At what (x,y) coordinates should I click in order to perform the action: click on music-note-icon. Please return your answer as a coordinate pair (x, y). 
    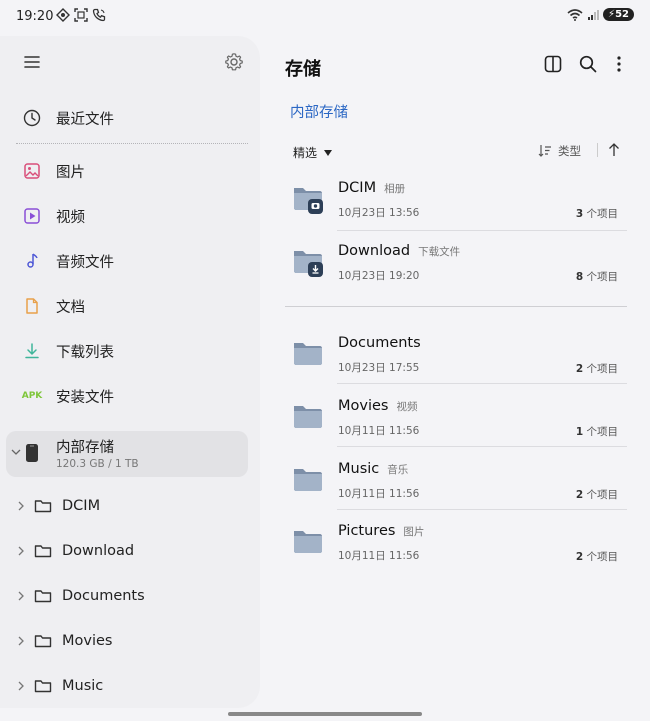
    Looking at the image, I should click on (32, 261).